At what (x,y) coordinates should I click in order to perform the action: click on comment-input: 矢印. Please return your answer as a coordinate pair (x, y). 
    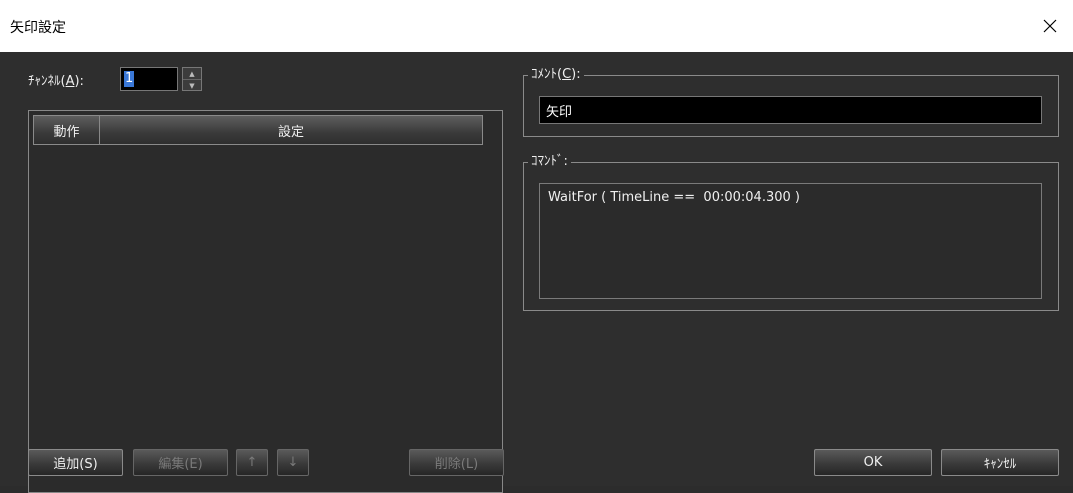
    Looking at the image, I should click on (790, 110).